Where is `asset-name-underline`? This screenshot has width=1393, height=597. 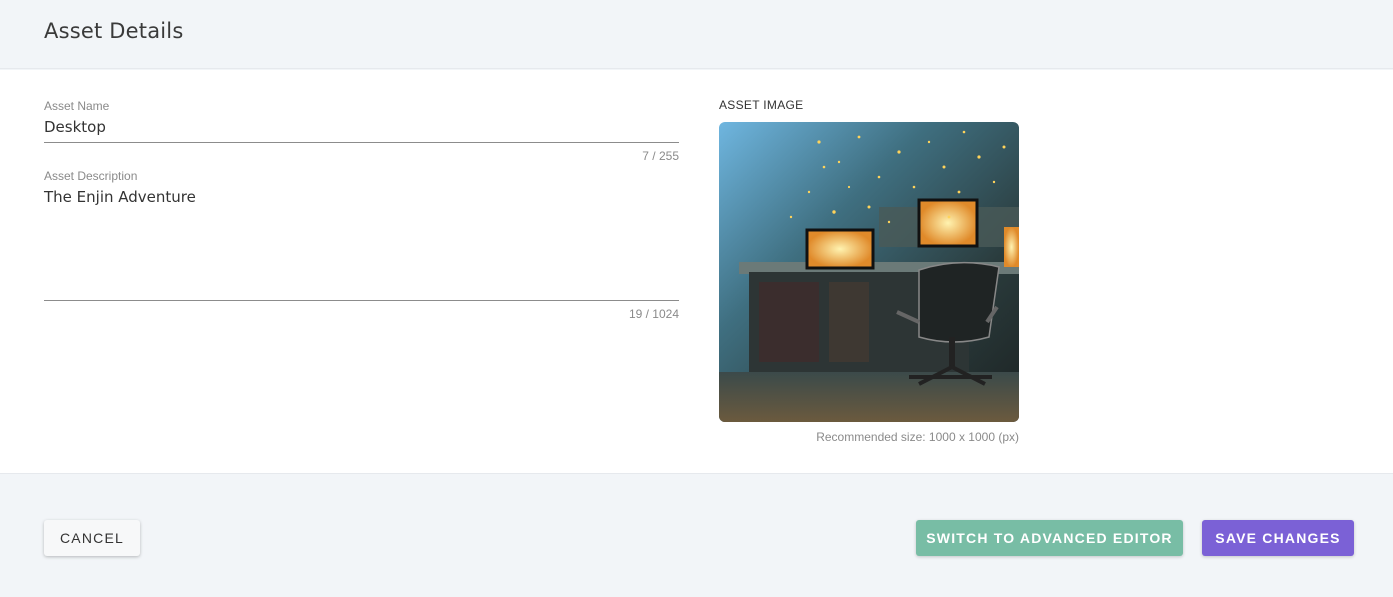
asset-name-underline is located at coordinates (361, 142).